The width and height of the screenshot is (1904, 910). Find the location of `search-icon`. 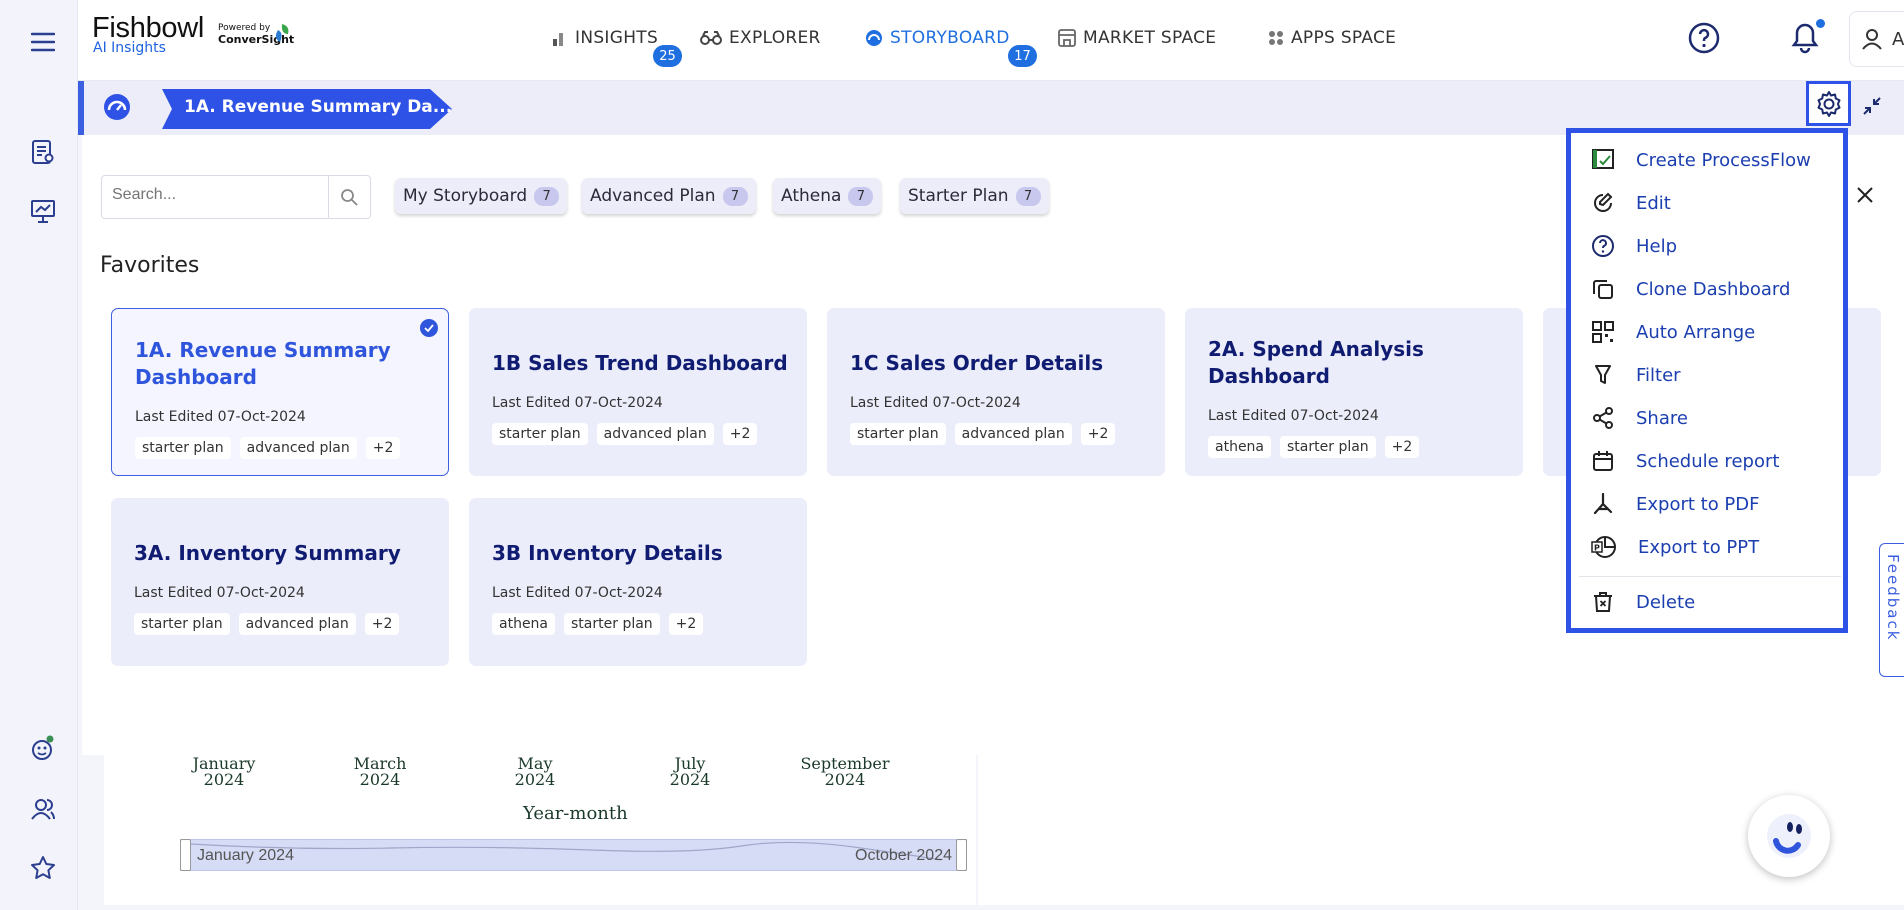

search-icon is located at coordinates (349, 197).